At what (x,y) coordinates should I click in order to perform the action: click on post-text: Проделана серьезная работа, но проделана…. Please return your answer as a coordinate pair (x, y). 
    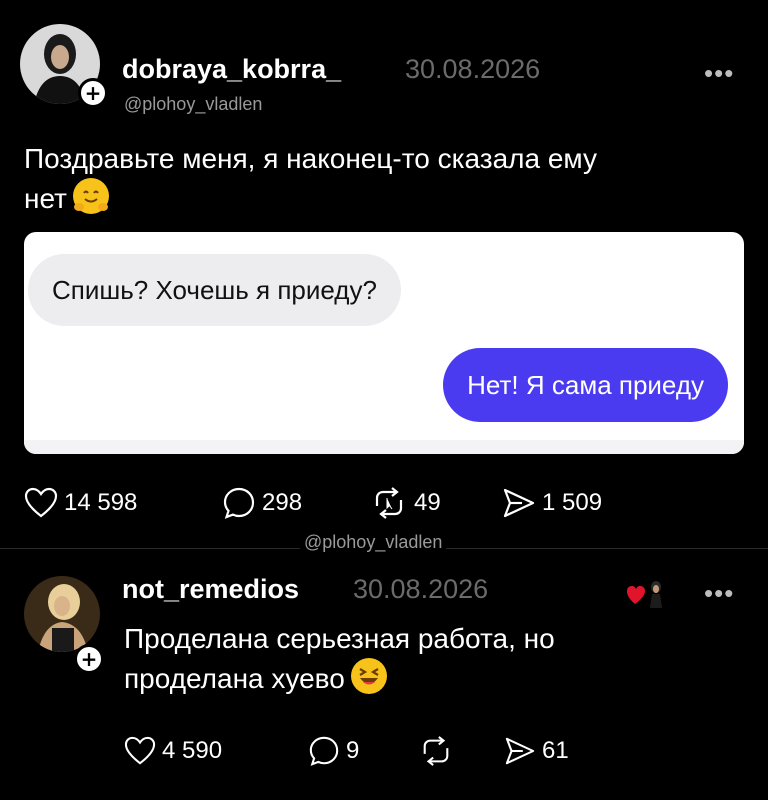
    Looking at the image, I should click on (434, 659).